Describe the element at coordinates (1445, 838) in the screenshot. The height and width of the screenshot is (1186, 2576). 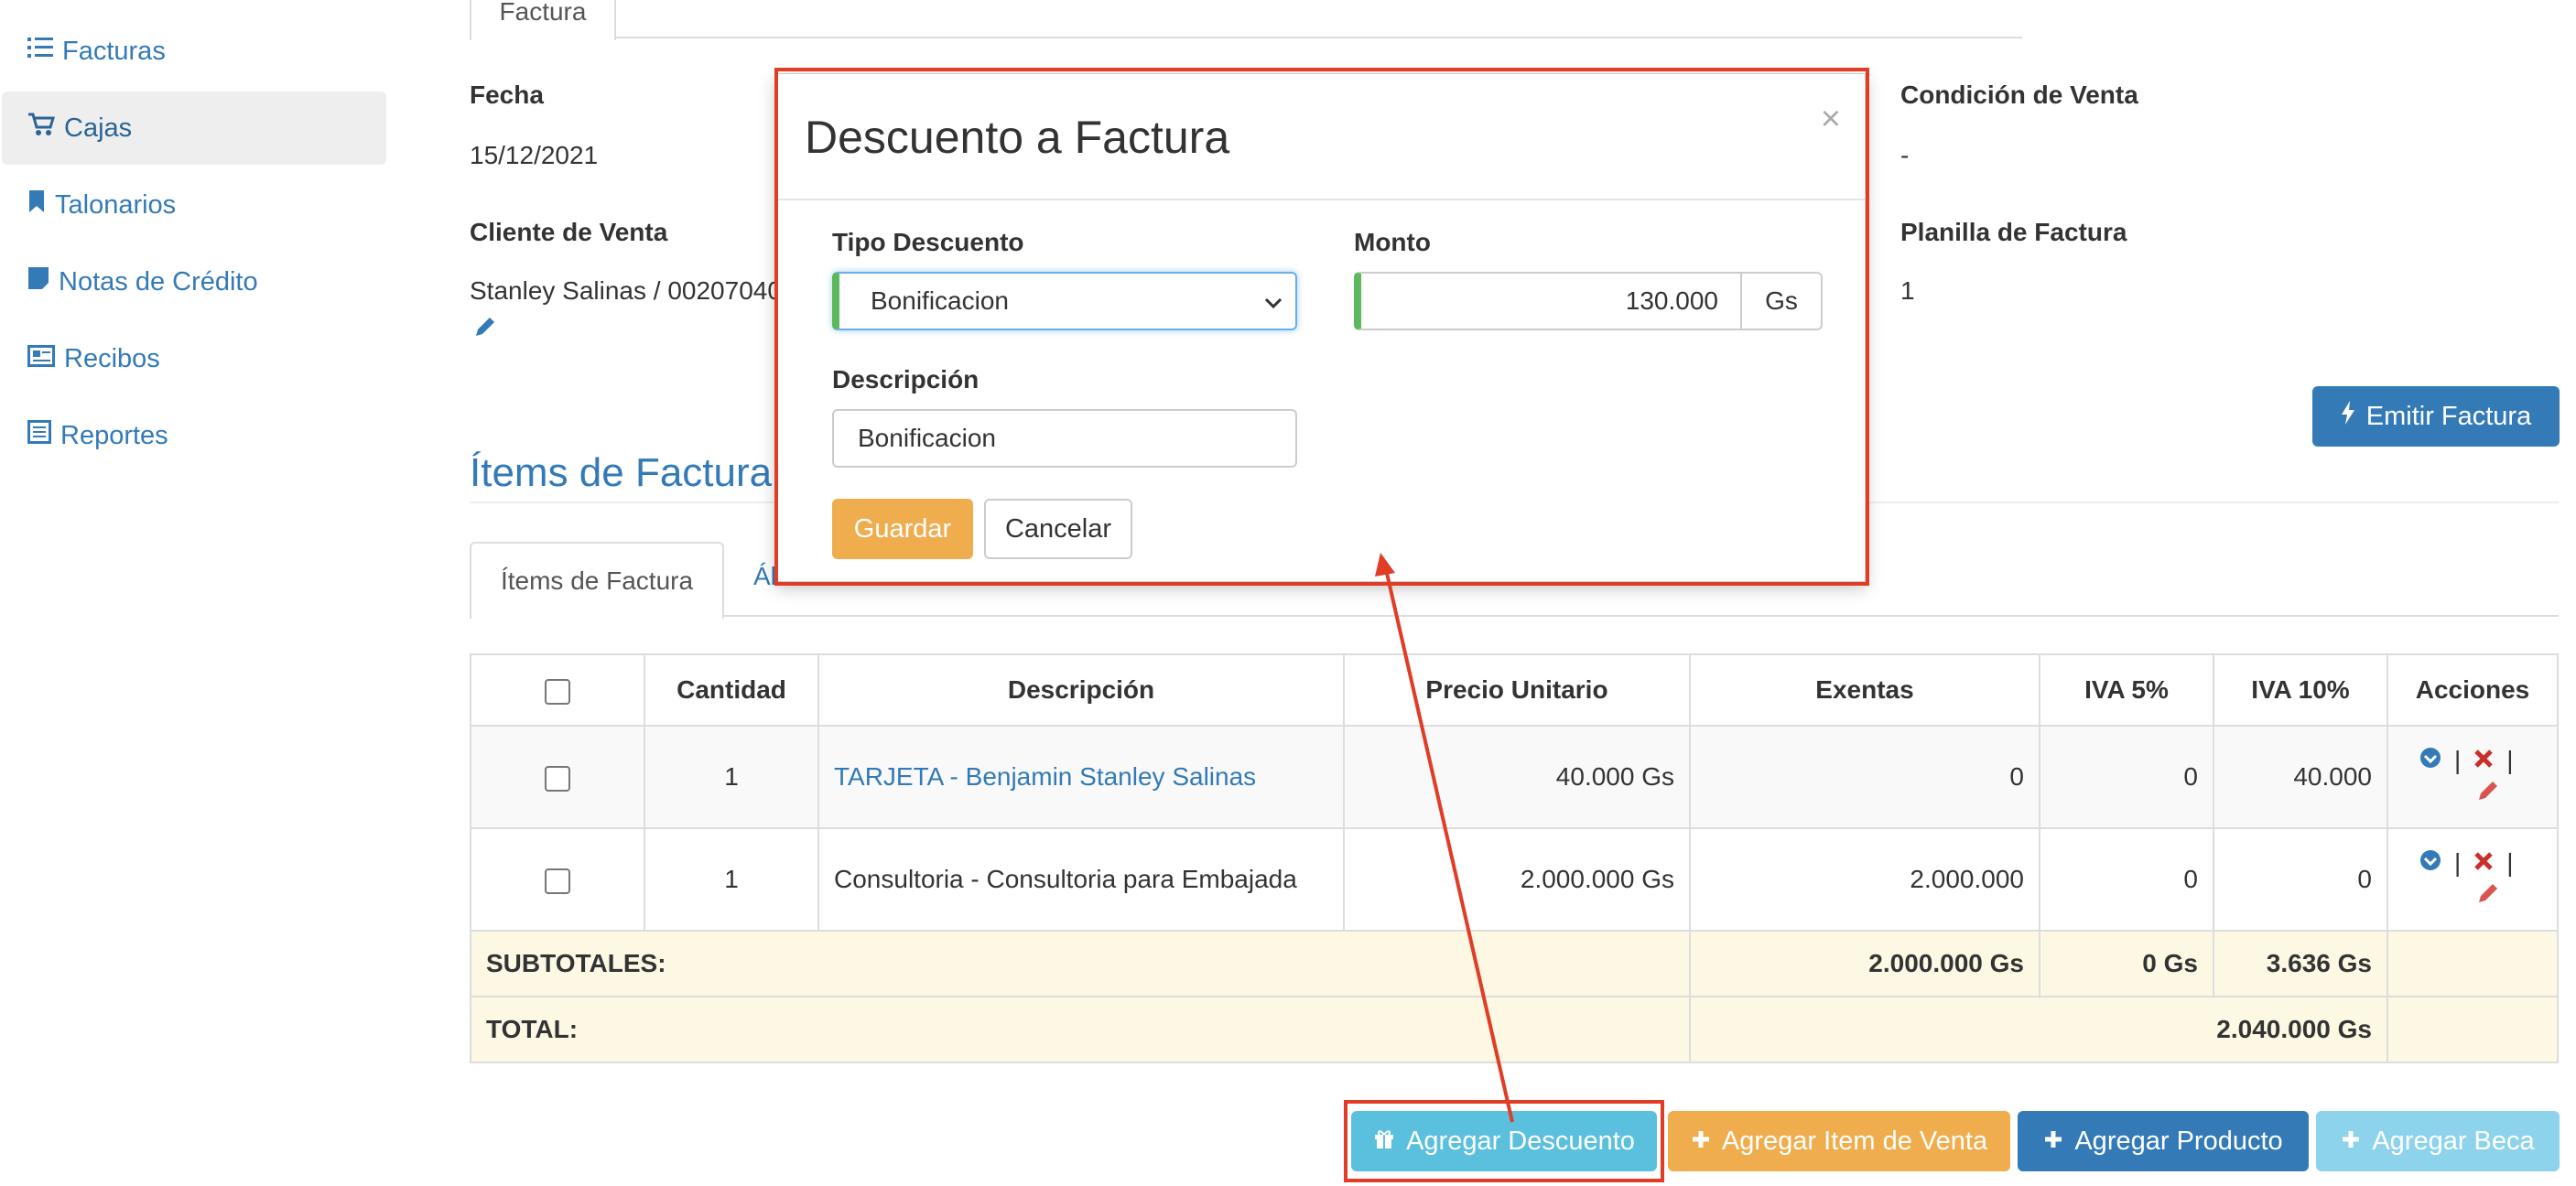
I see `annotation-arrow` at that location.